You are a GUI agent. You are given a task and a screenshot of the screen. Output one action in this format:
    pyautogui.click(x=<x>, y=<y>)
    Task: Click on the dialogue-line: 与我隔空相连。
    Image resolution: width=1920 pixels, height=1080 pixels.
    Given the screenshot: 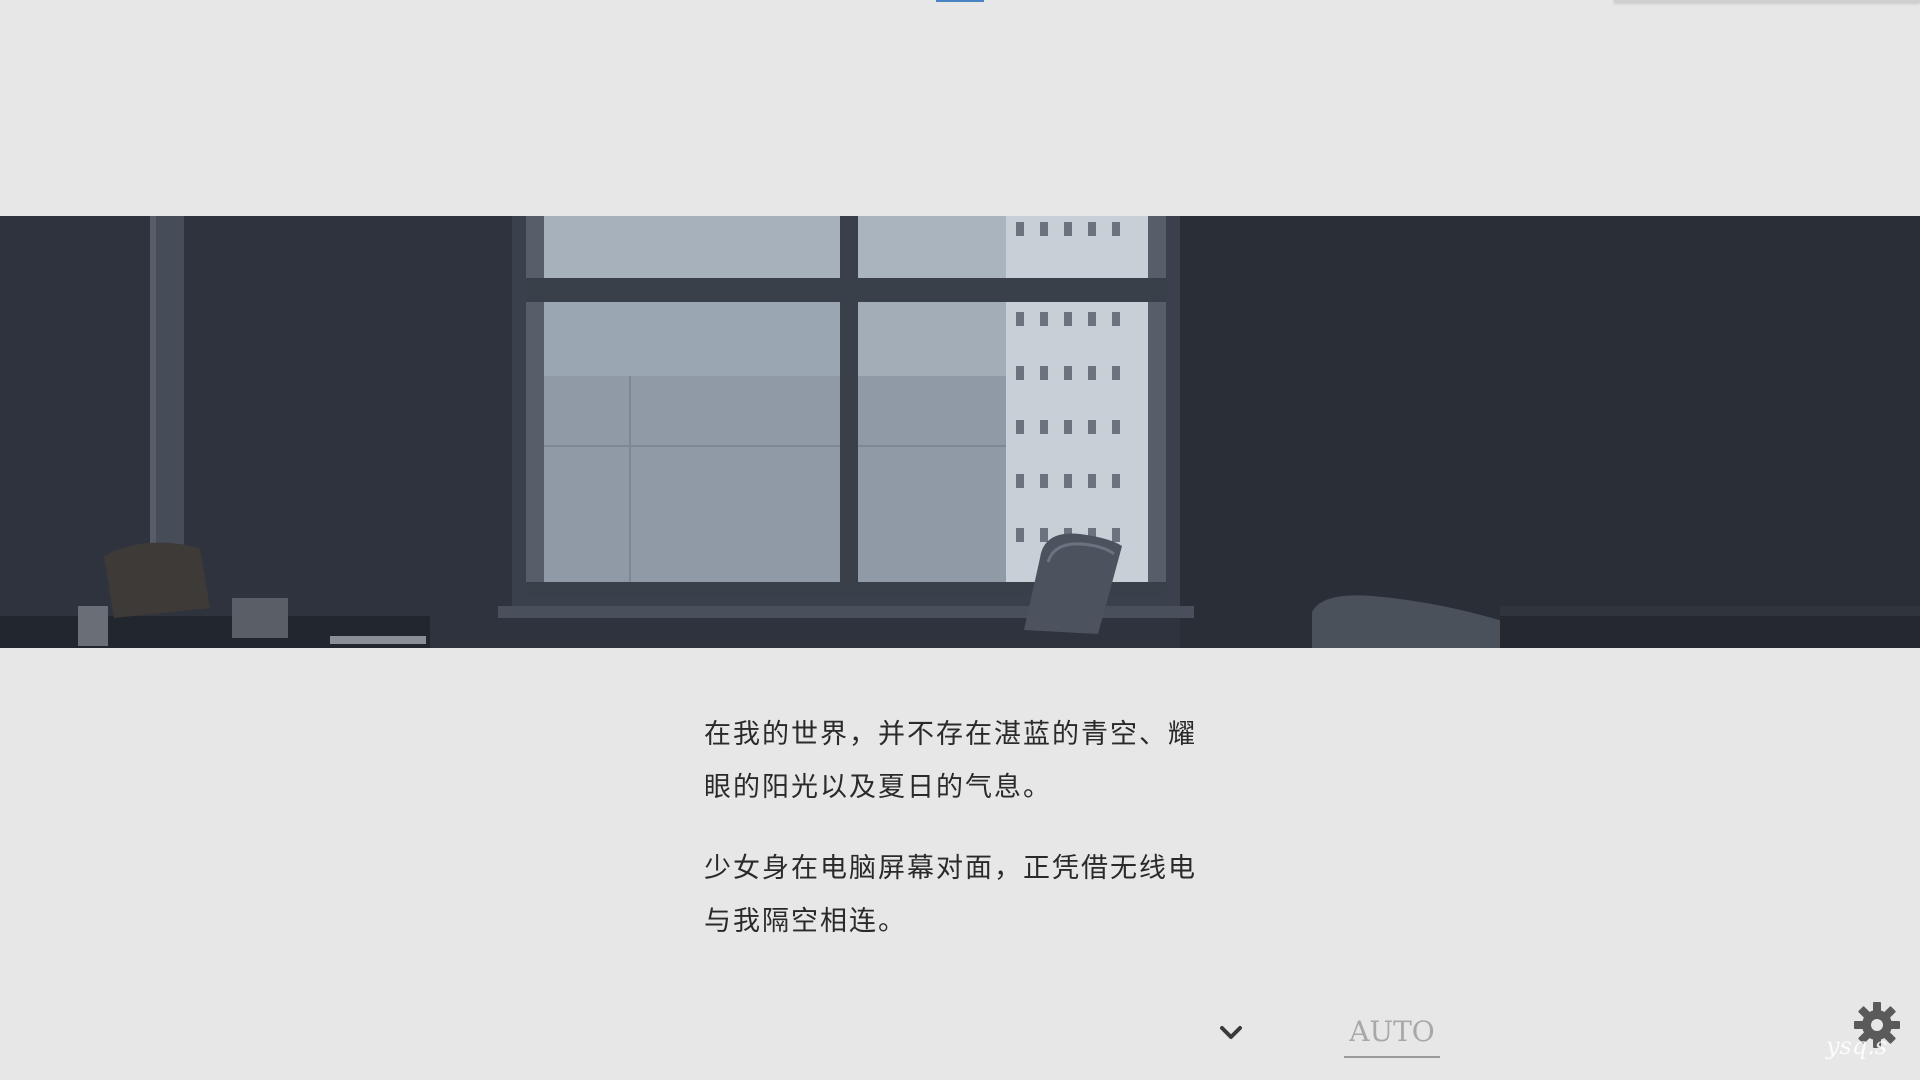 What is the action you would take?
    pyautogui.click(x=805, y=921)
    